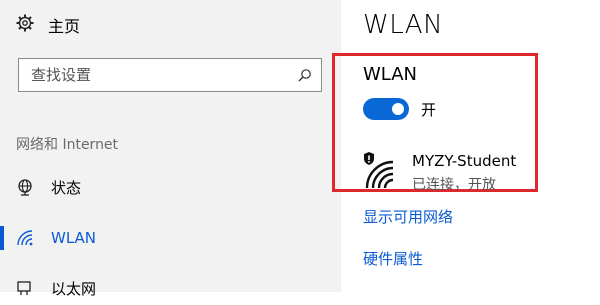 The image size is (600, 305). What do you see at coordinates (66, 187) in the screenshot?
I see `sidebar-item-label: 状态` at bounding box center [66, 187].